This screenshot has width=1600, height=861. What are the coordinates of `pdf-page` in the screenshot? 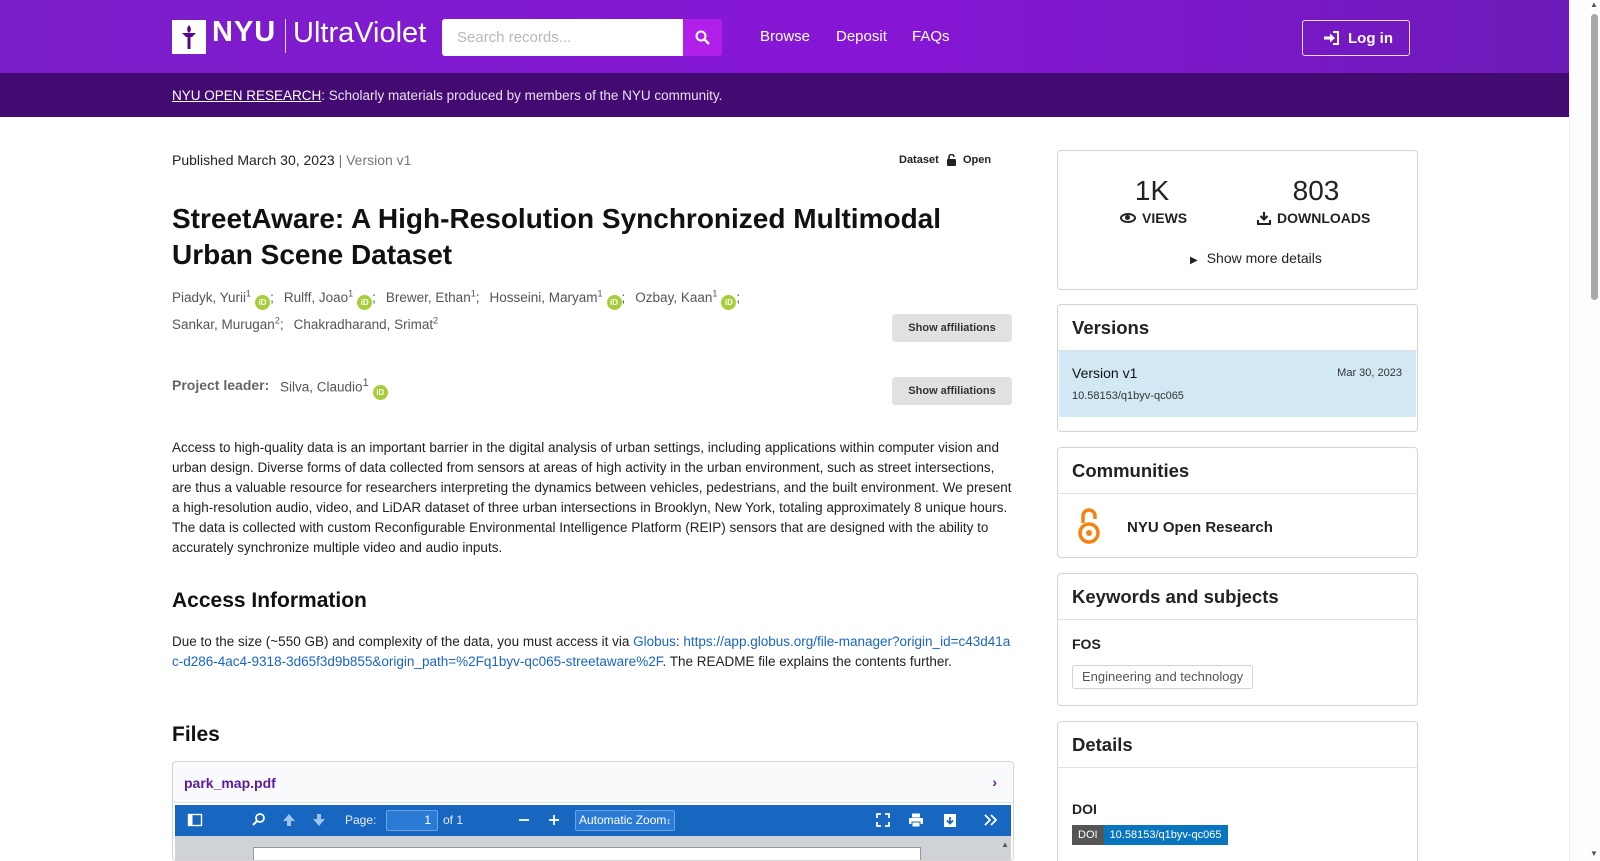 It's located at (587, 853).